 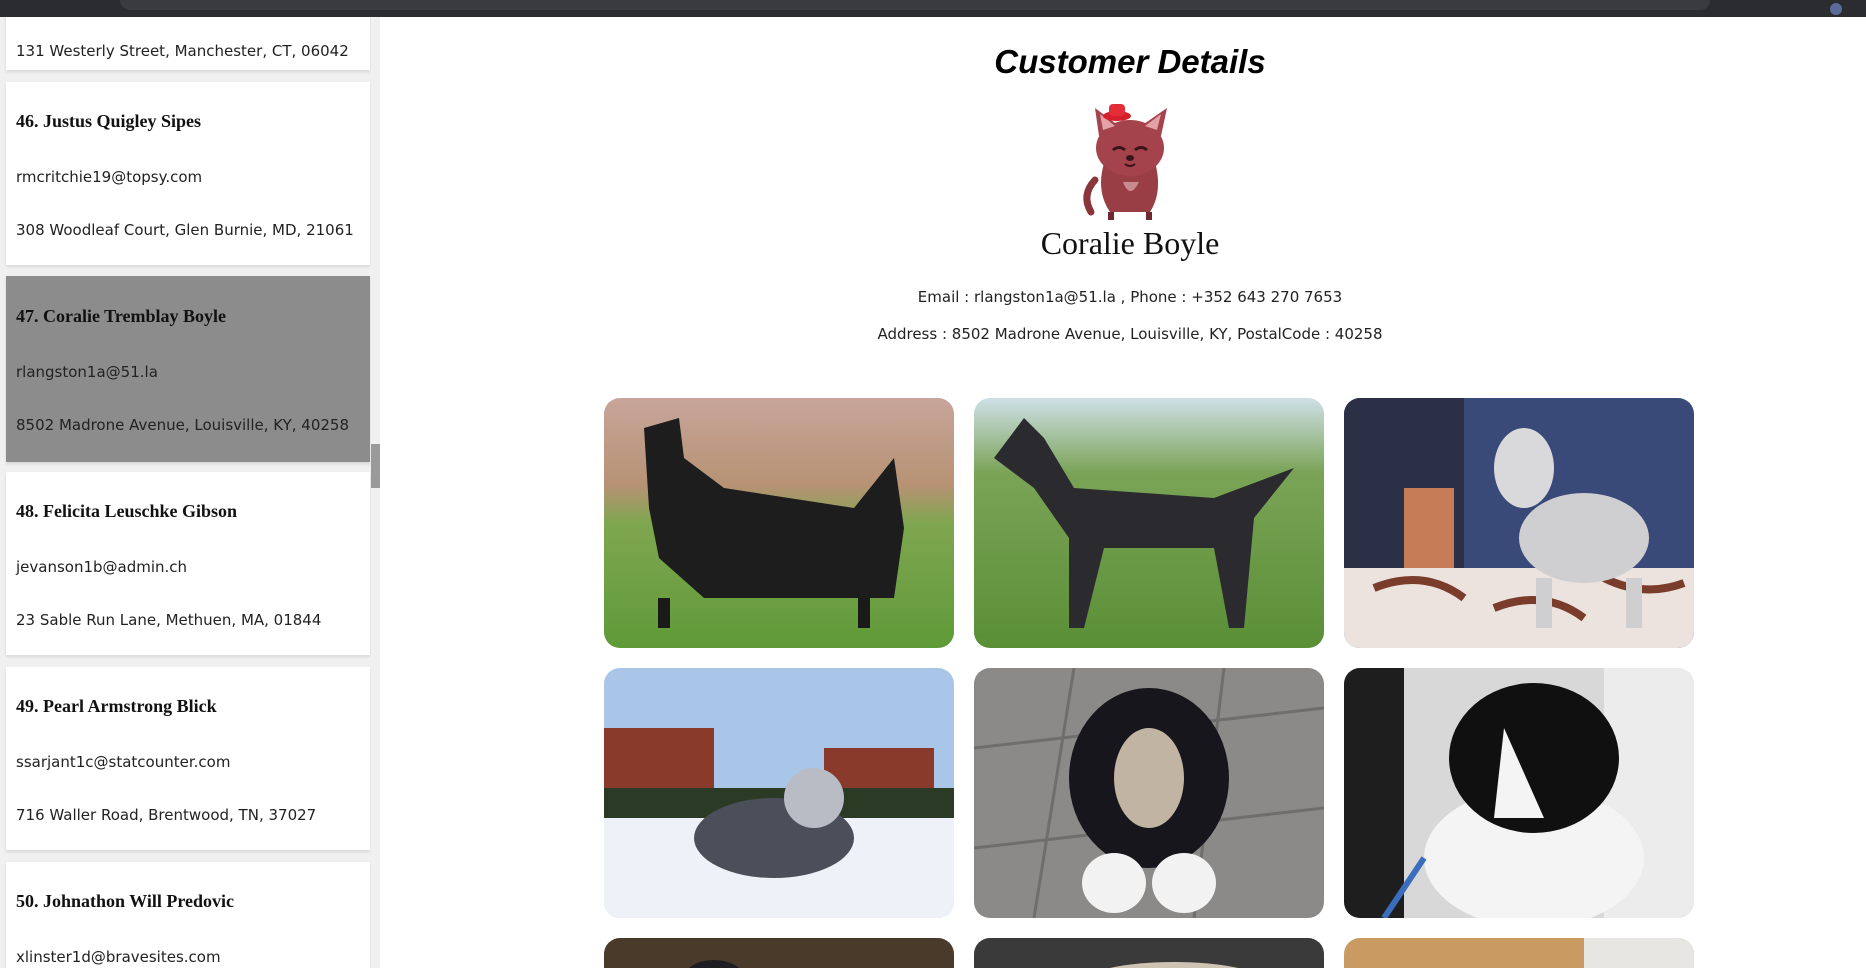 I want to click on customer-email: ssarjant1c@statcounter.com, so click(x=123, y=762).